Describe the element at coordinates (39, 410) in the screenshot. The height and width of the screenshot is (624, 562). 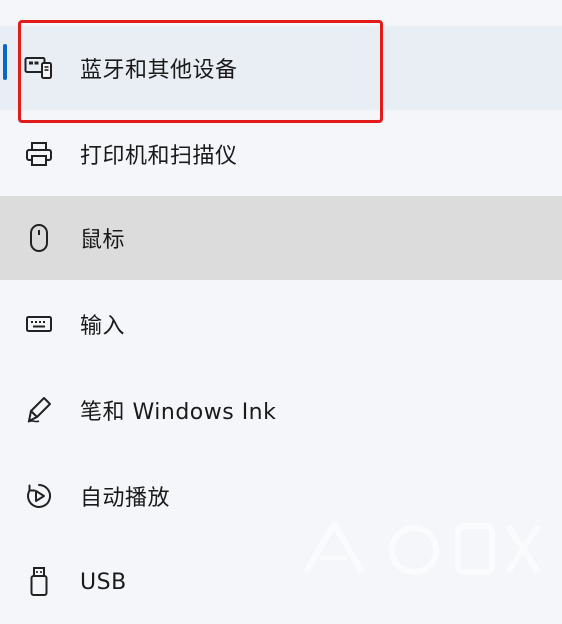
I see `pen-icon` at that location.